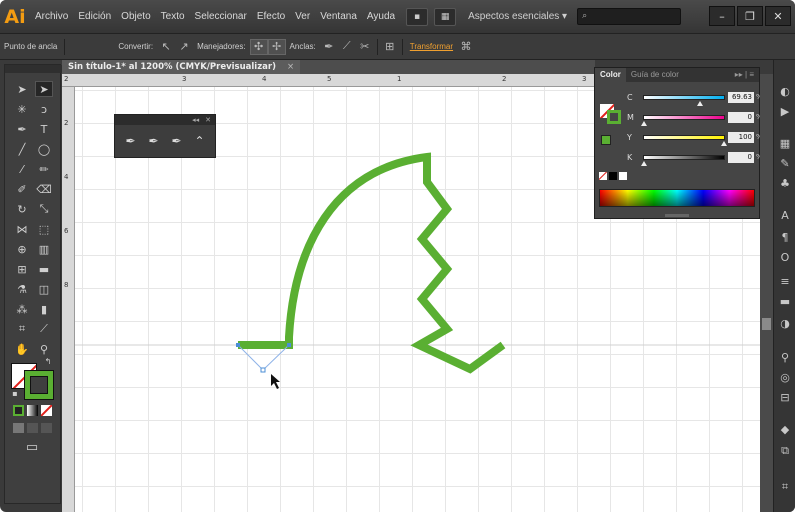 This screenshot has width=795, height=512. I want to click on horizontal-ruler: 2 3 4 5 1 2 3, so click(328, 80).